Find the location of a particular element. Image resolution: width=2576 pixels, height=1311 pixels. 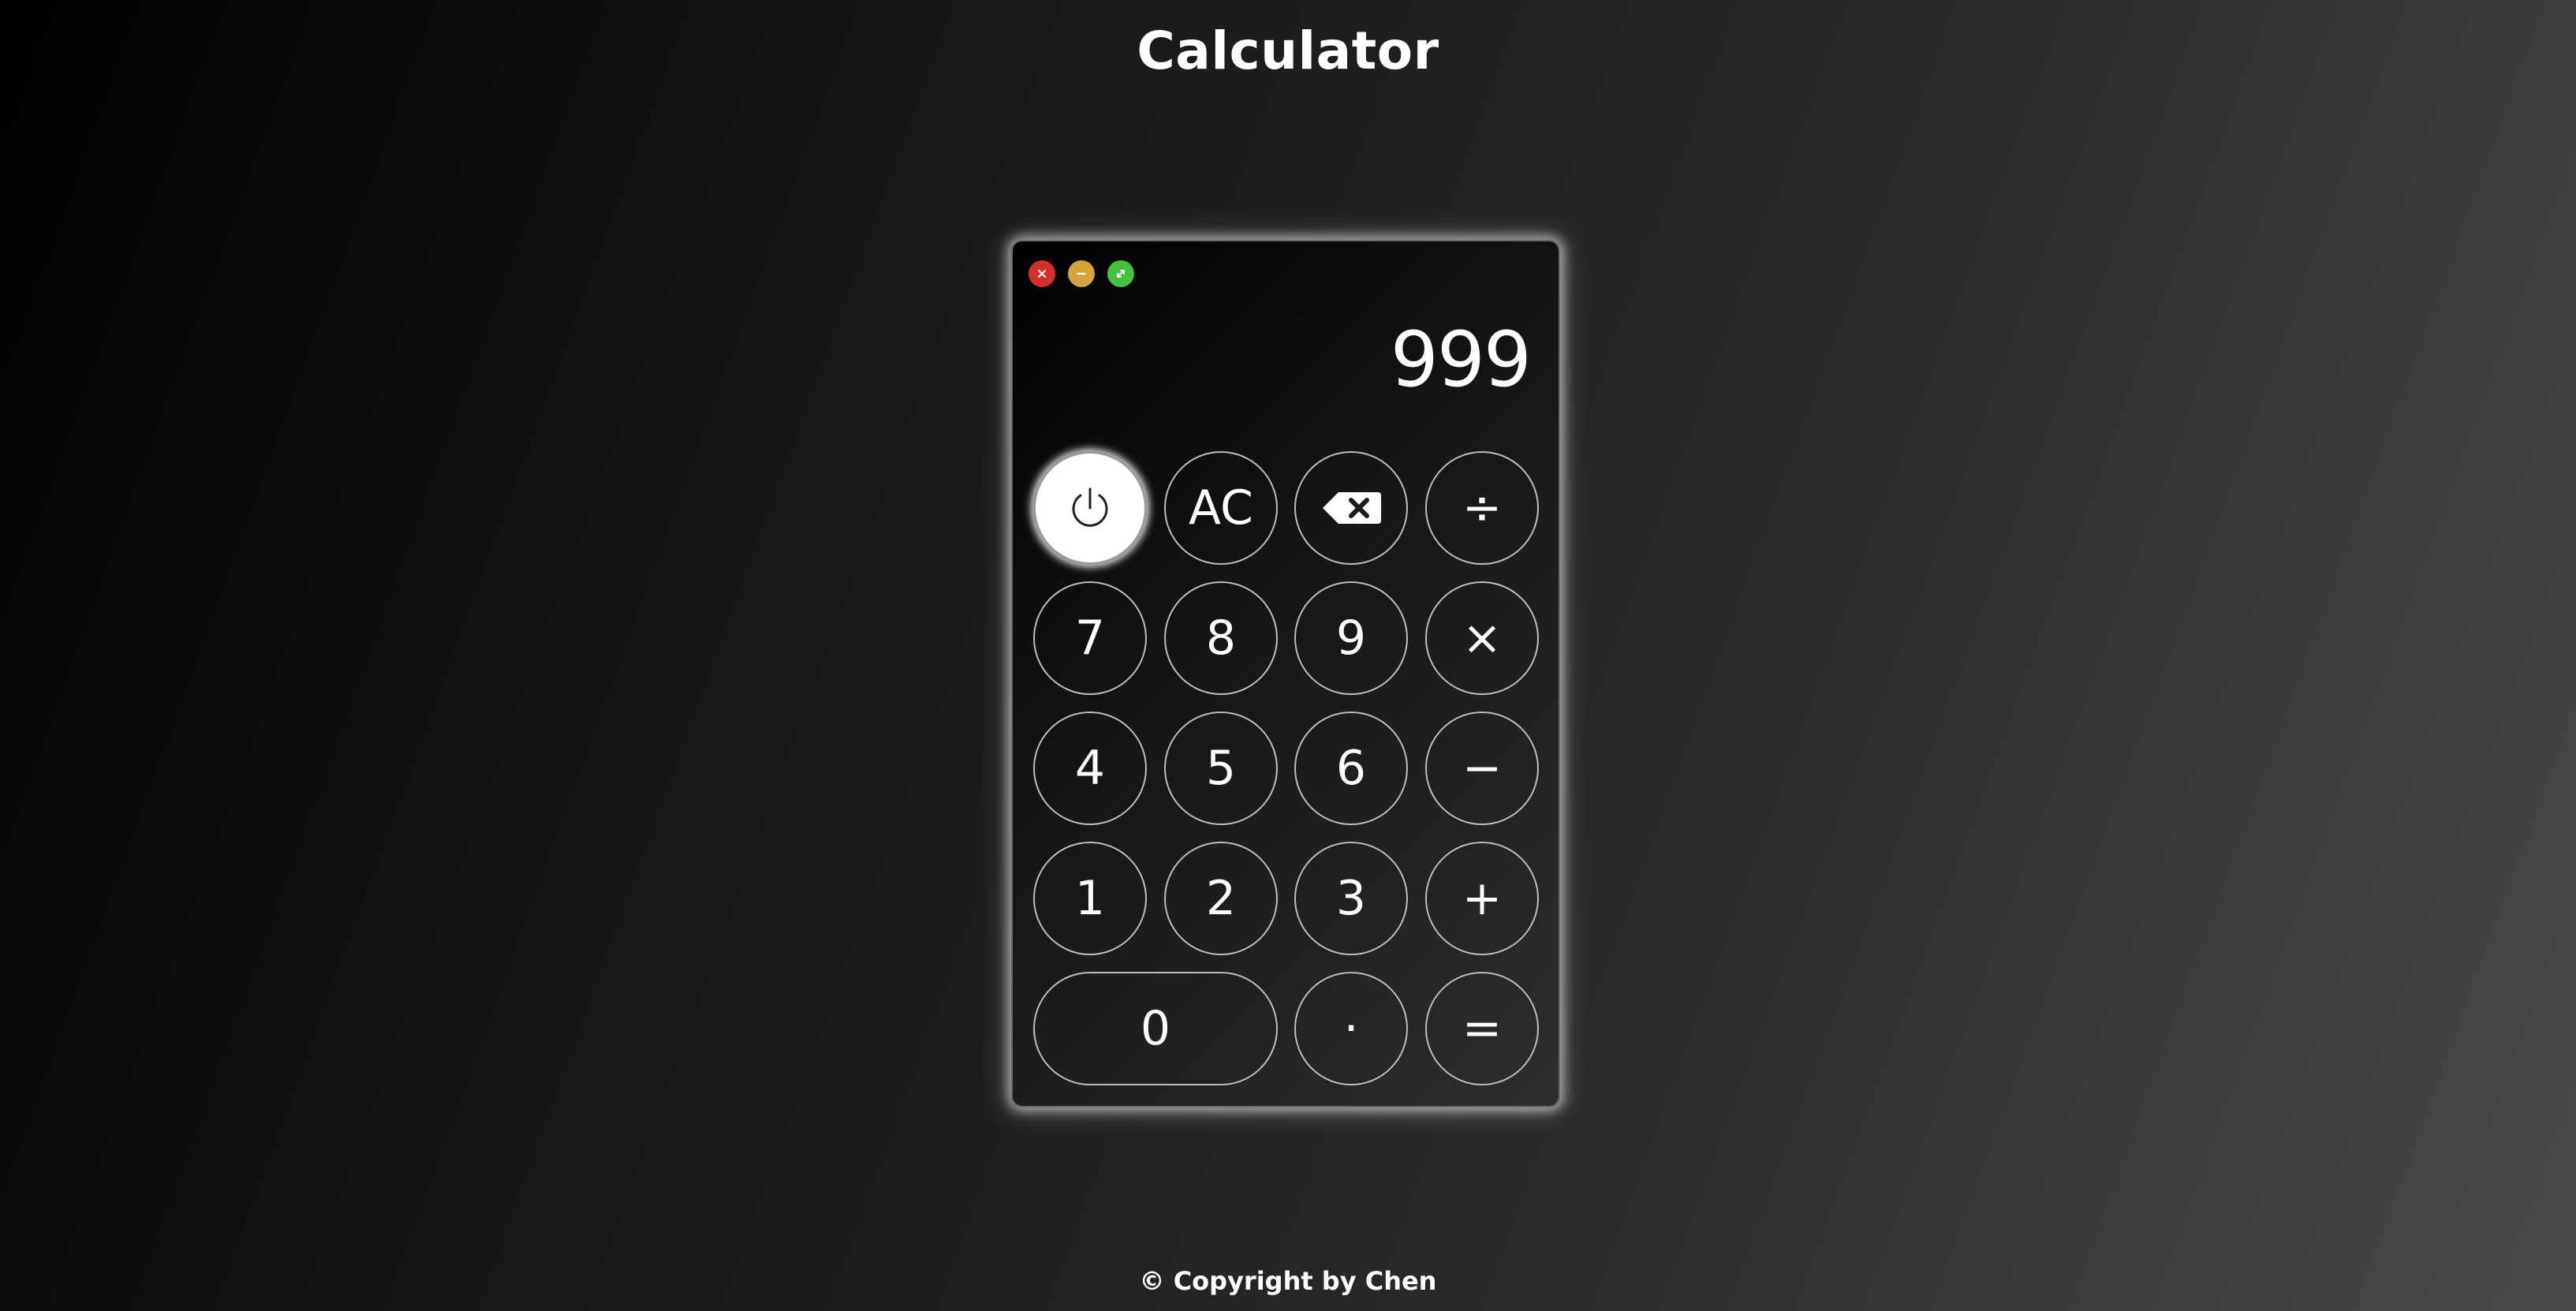

close-icon is located at coordinates (1042, 273).